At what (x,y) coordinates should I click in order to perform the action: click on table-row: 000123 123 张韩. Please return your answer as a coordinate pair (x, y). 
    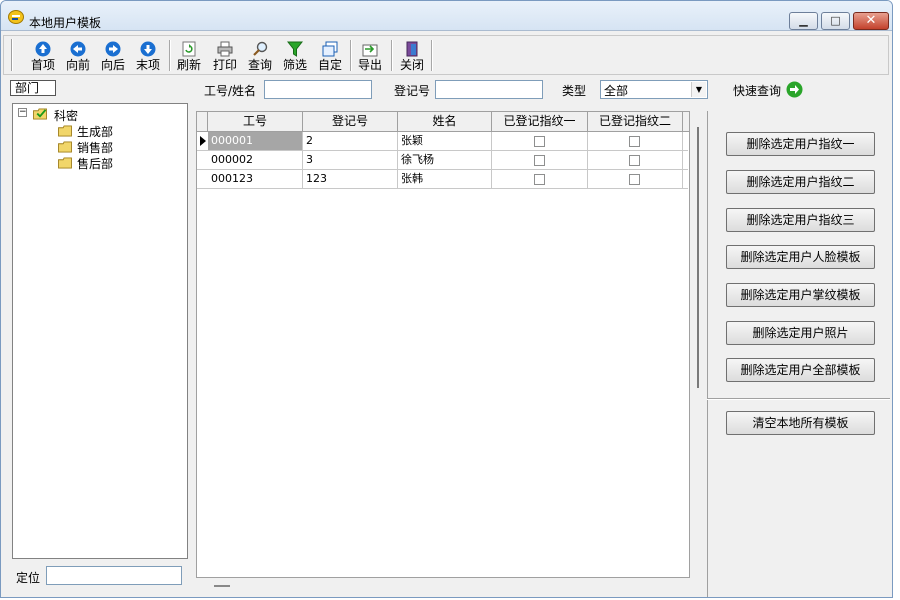
    Looking at the image, I should click on (442, 179).